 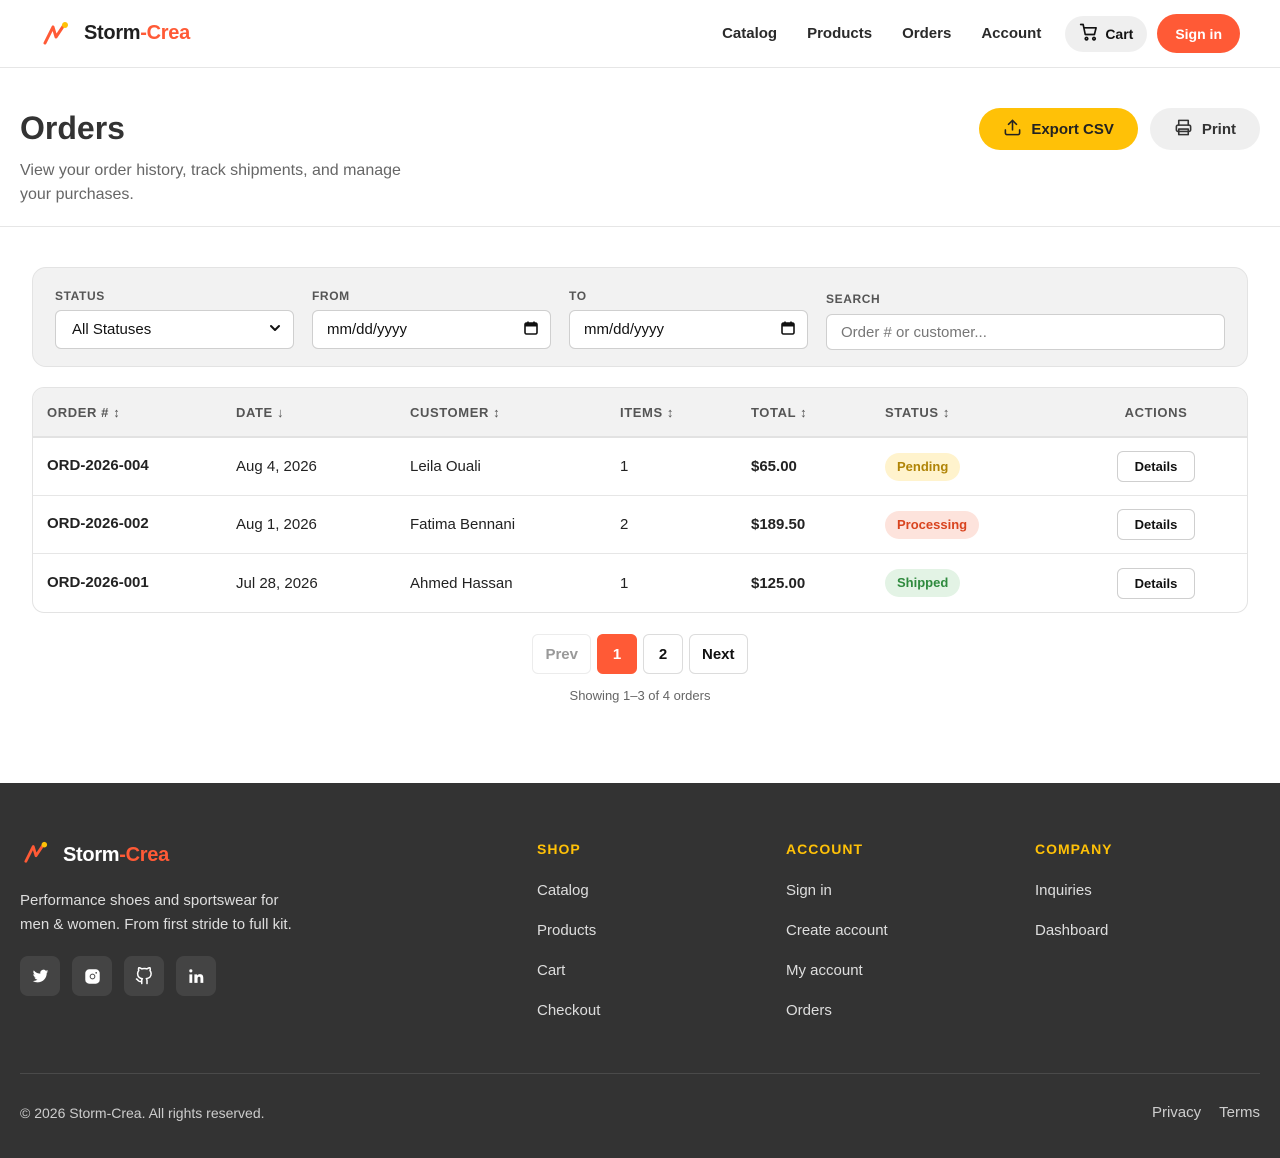 What do you see at coordinates (853, 299) in the screenshot?
I see `search-label: SEARCH` at bounding box center [853, 299].